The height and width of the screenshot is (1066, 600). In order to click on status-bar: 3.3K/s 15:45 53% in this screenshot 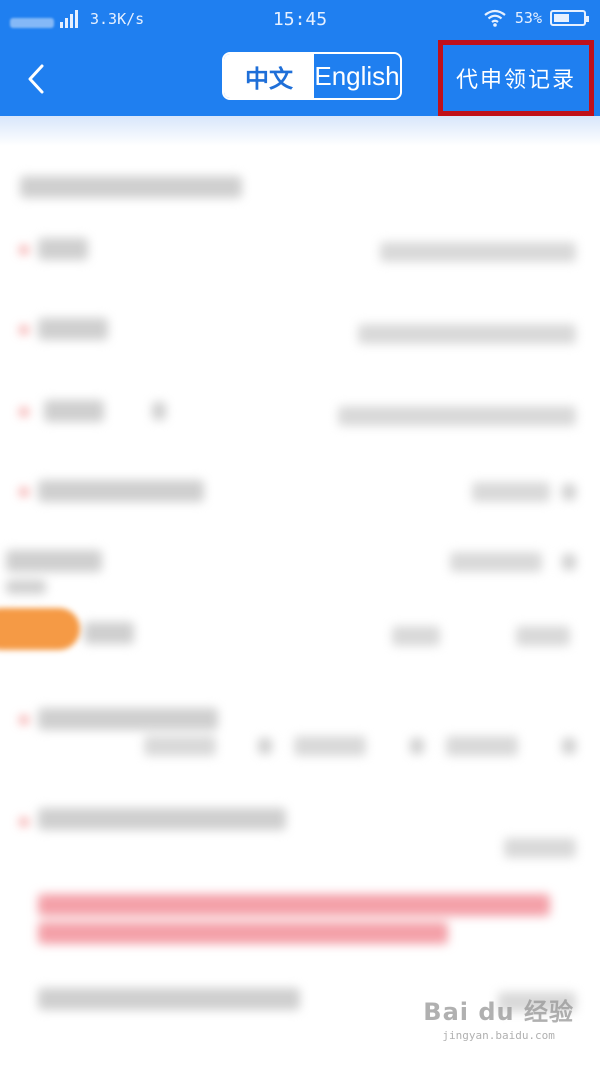, I will do `click(300, 20)`.